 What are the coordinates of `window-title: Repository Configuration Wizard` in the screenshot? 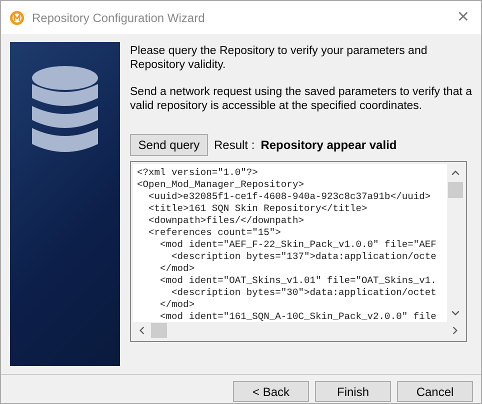 It's located at (119, 17).